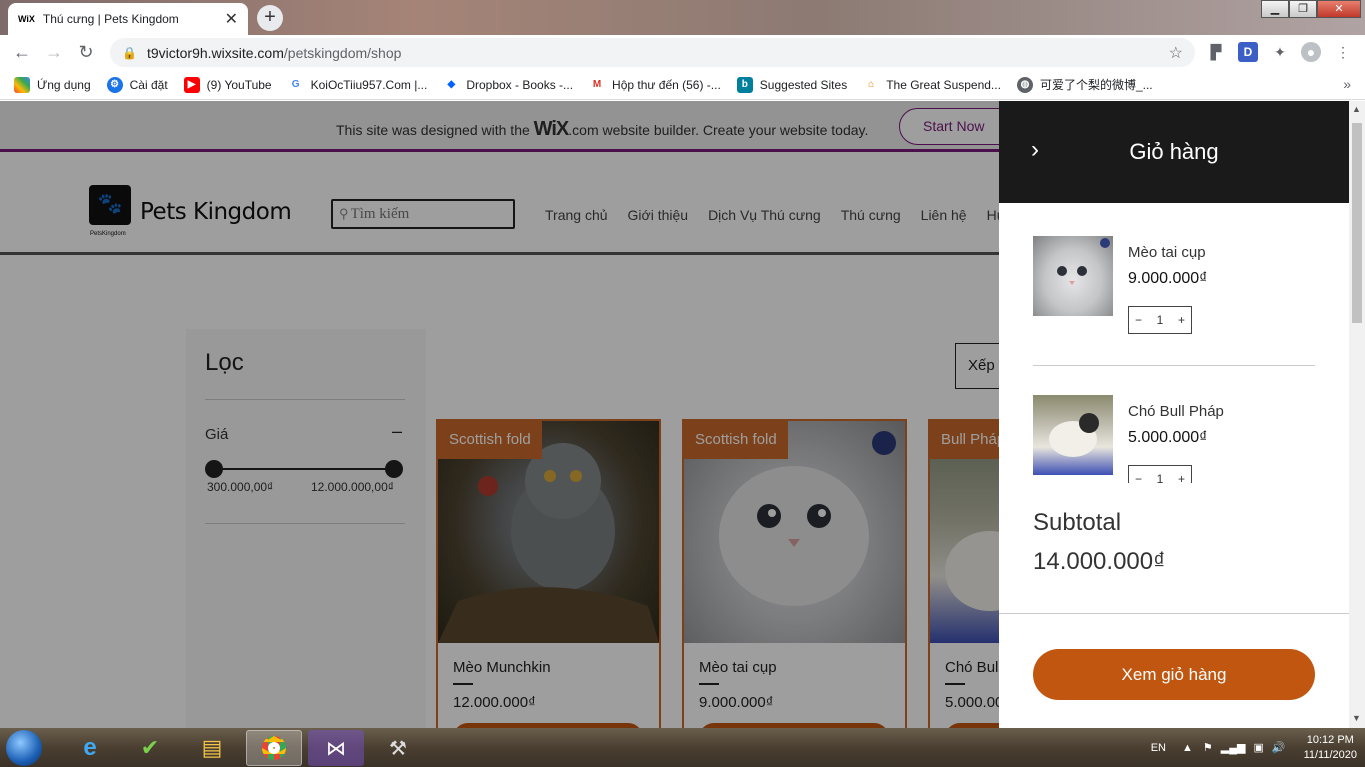 This screenshot has width=1365, height=767. I want to click on visual-studio-icon: ⋈, so click(336, 748).